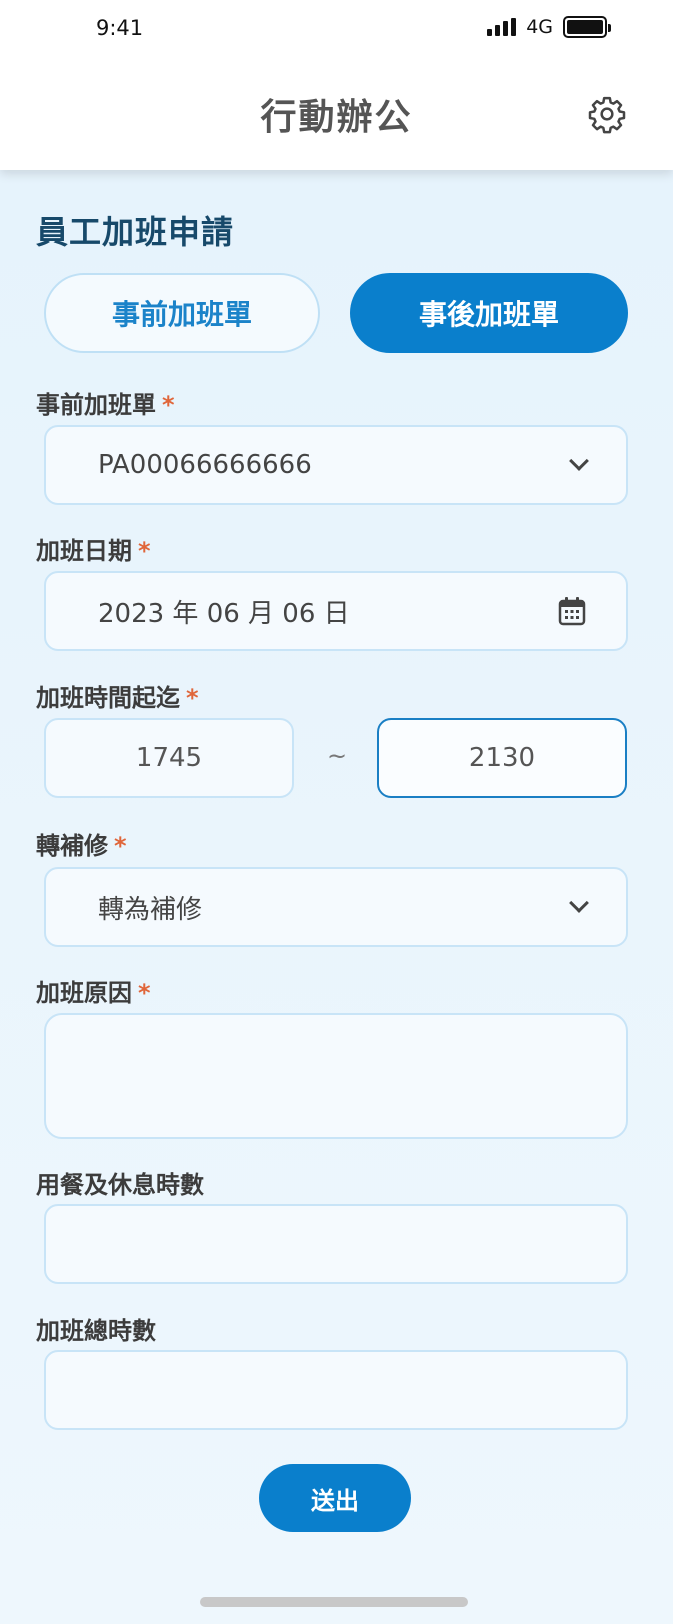 This screenshot has height=1624, width=673. I want to click on time-range-label-text: 加班時間起迄, so click(108, 698).